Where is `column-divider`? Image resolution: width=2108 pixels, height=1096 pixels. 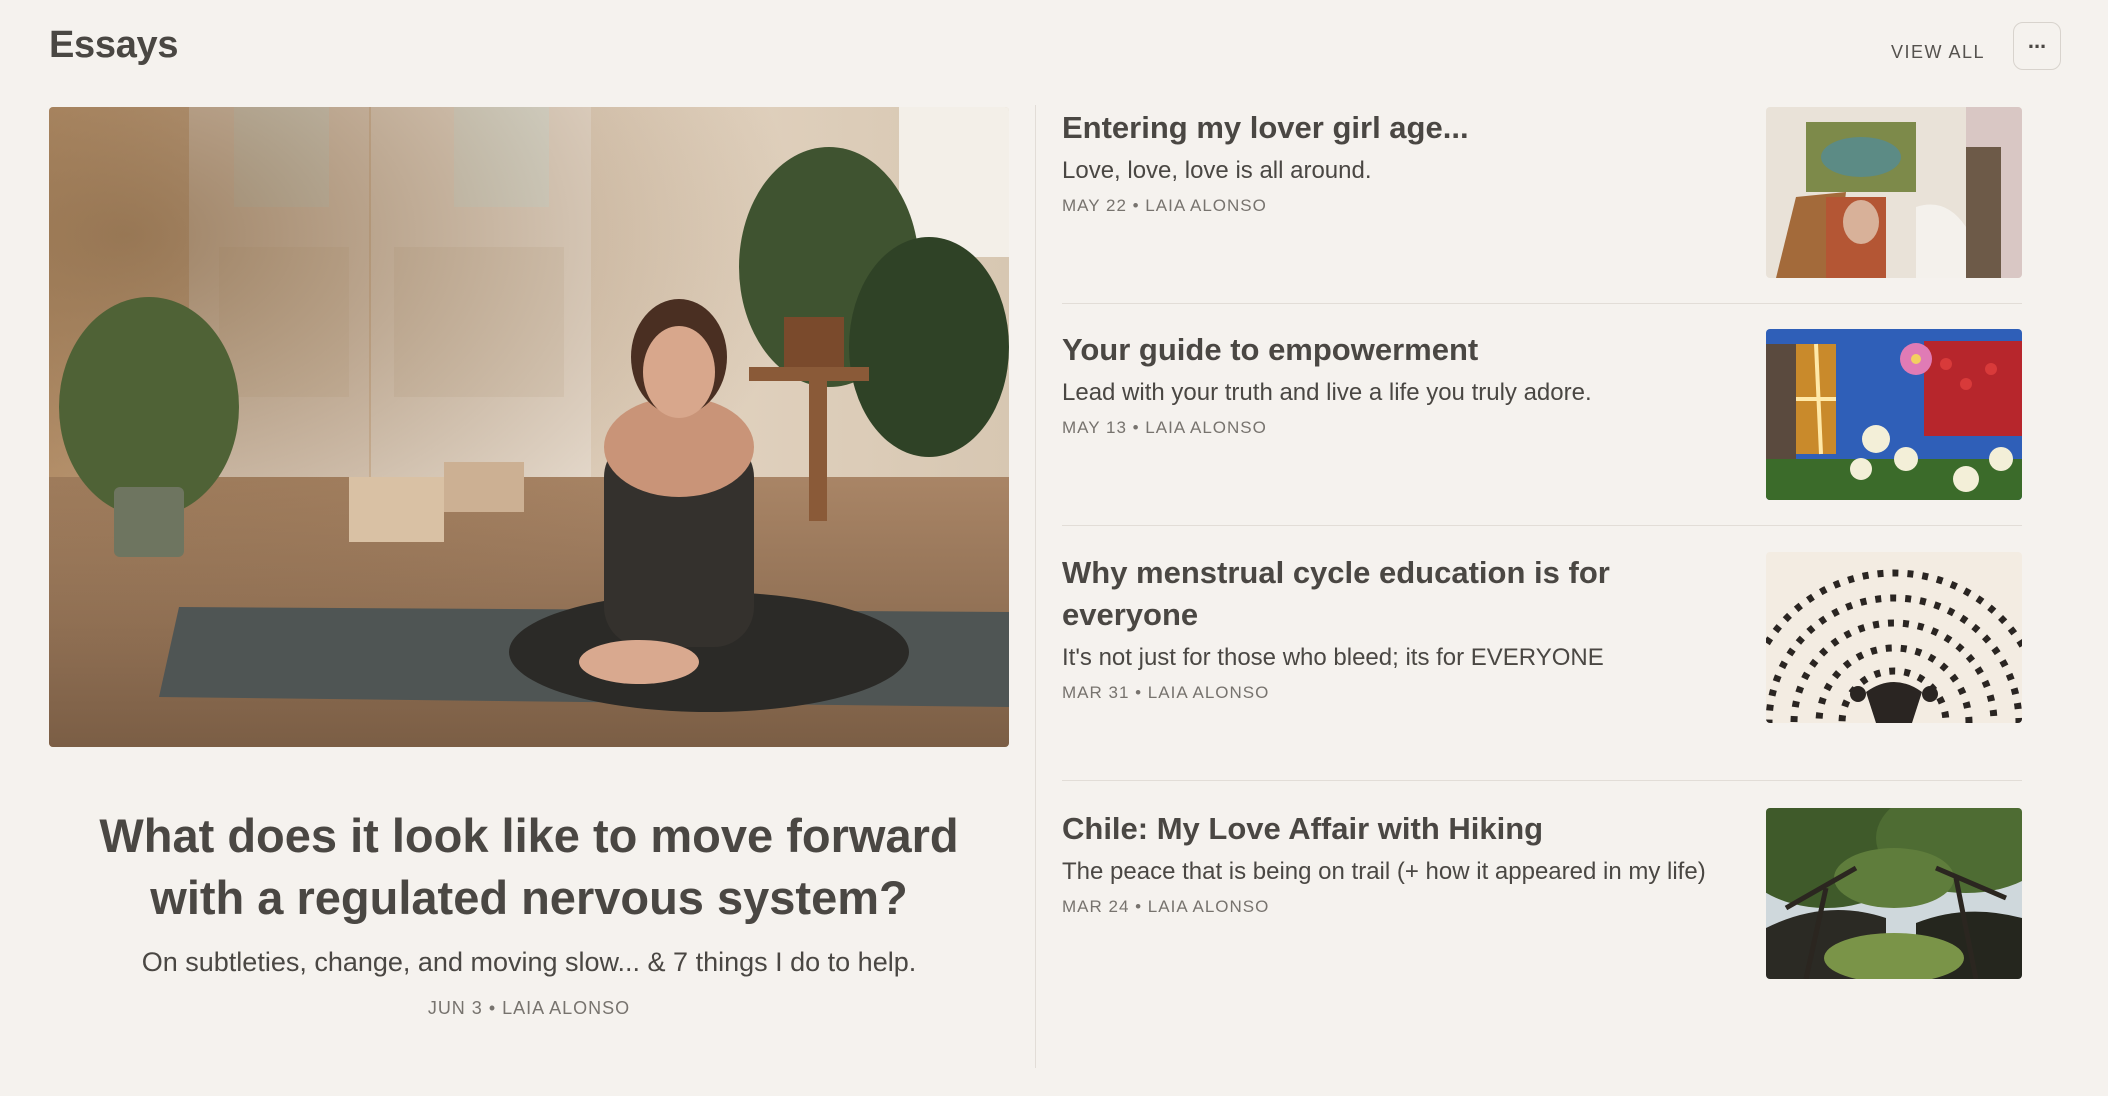
column-divider is located at coordinates (1035, 586).